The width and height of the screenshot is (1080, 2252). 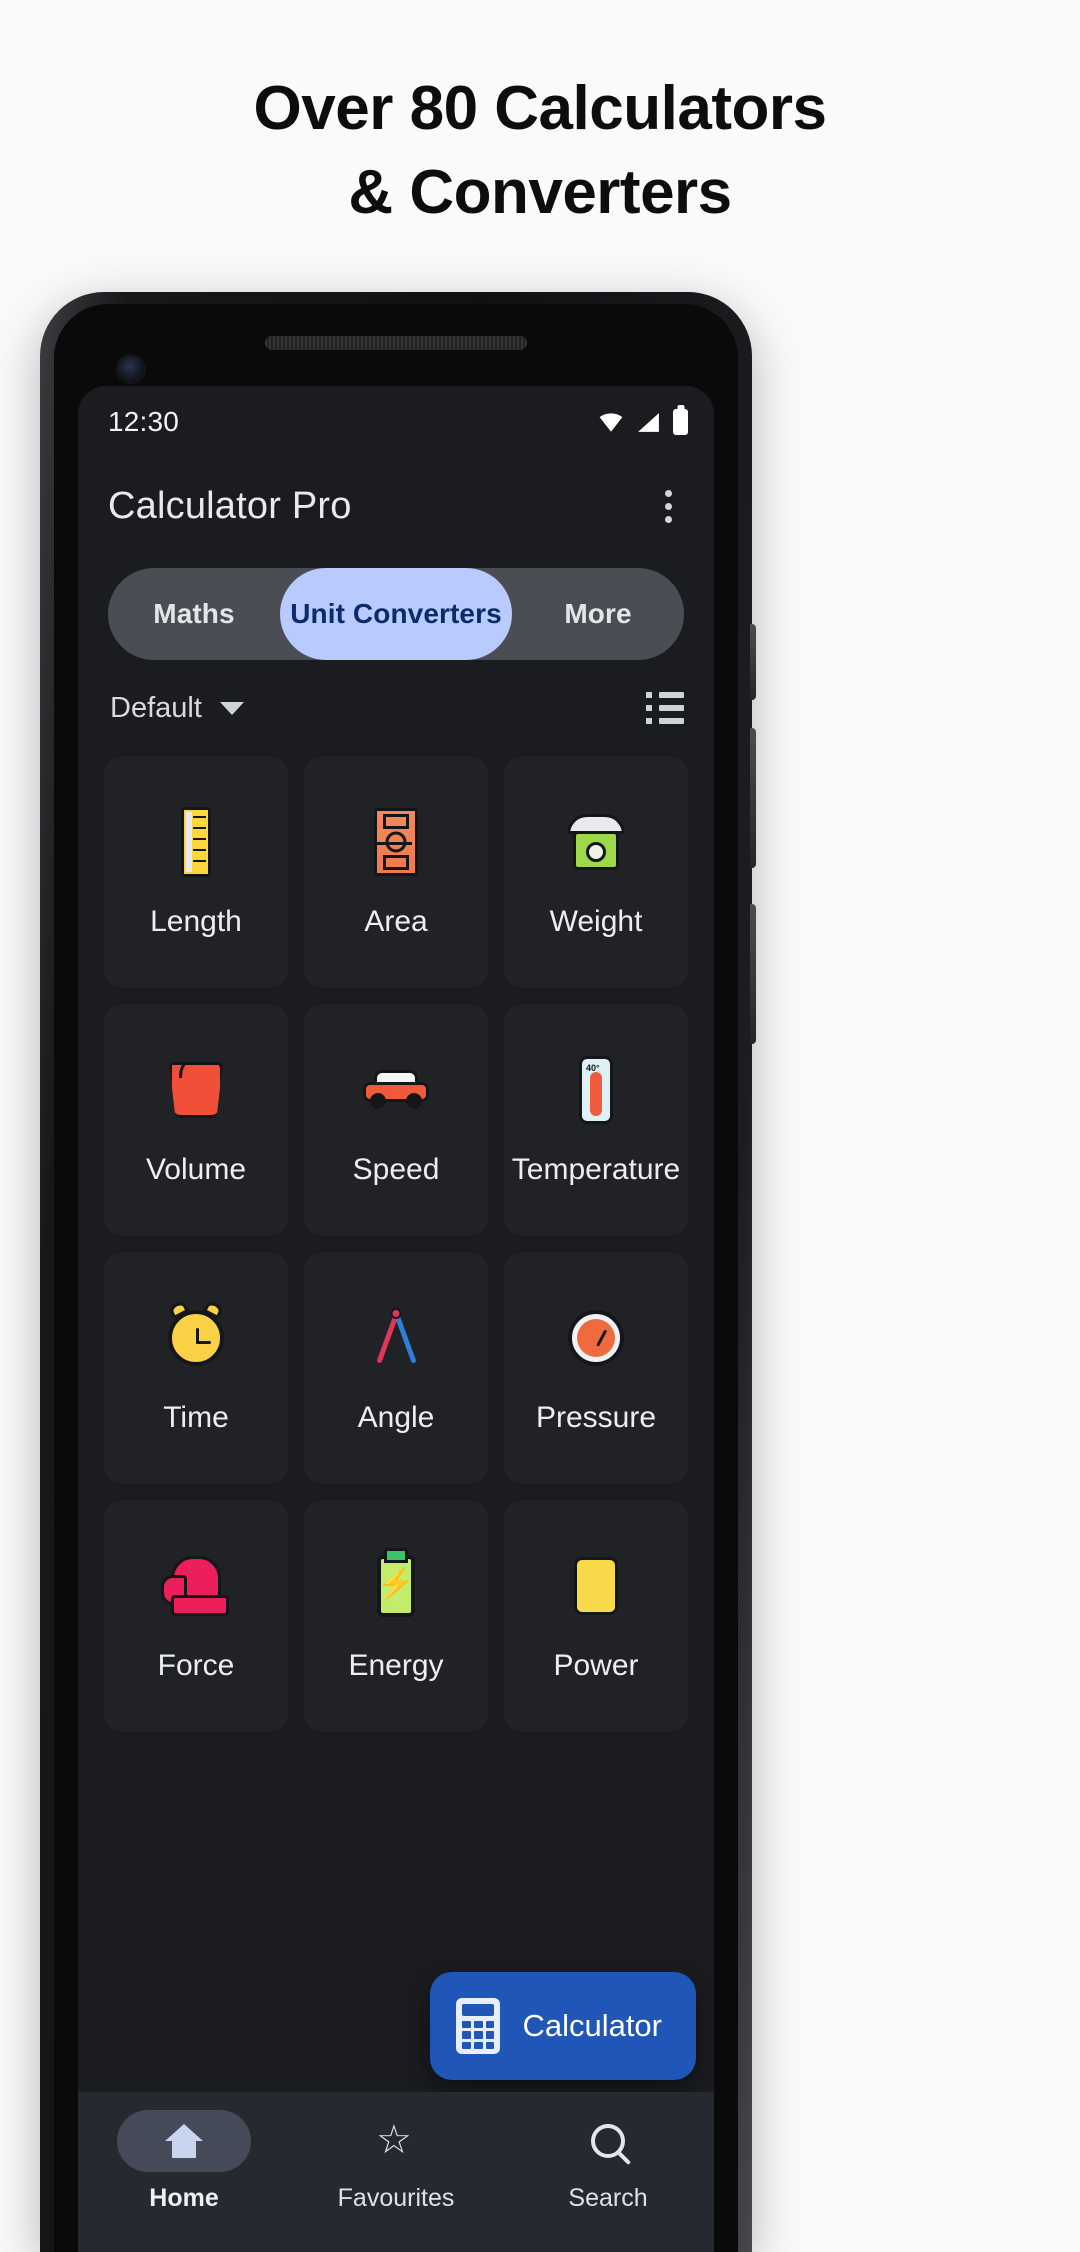 I want to click on tab-unit-converters: Unit Converters, so click(x=396, y=614).